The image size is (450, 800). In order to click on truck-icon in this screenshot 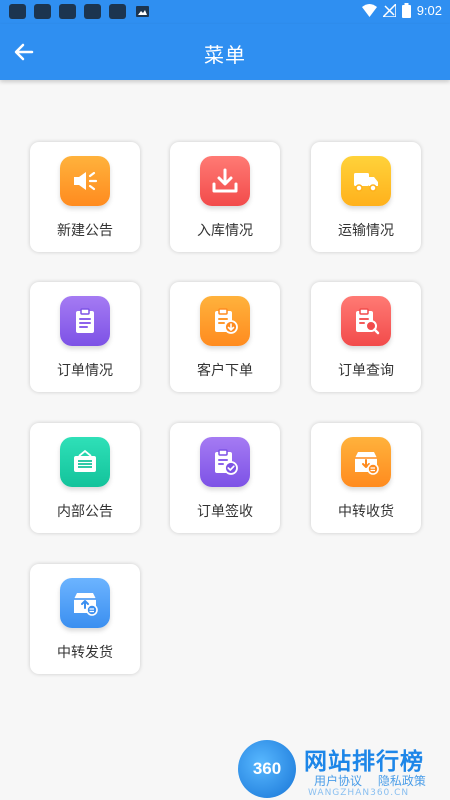, I will do `click(366, 182)`.